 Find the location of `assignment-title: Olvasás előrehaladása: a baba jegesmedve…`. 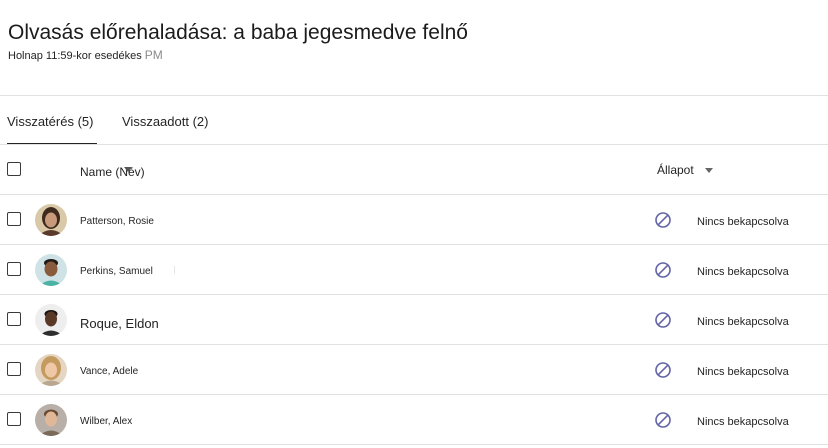

assignment-title: Olvasás előrehaladása: a baba jegesmedve… is located at coordinates (238, 32).